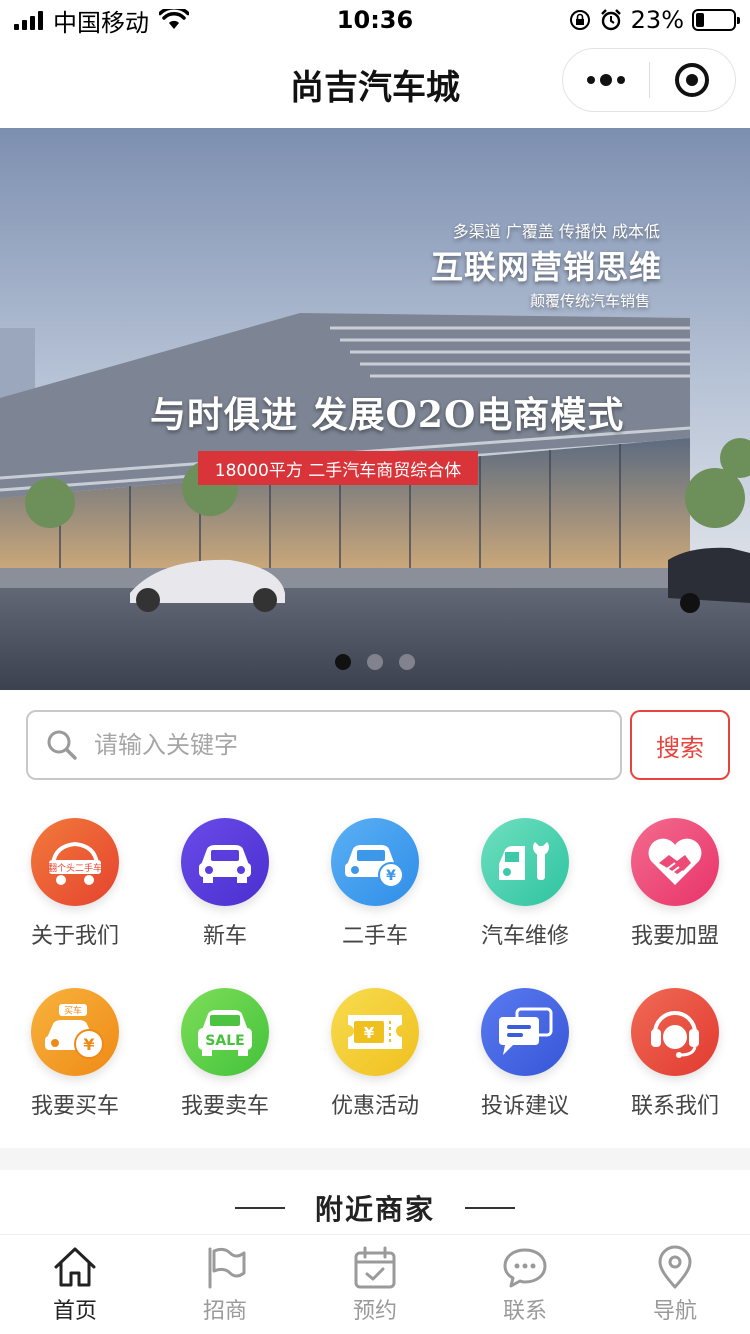 This screenshot has height=1334, width=750. What do you see at coordinates (674, 936) in the screenshot?
I see `menu-label: 我要加盟` at bounding box center [674, 936].